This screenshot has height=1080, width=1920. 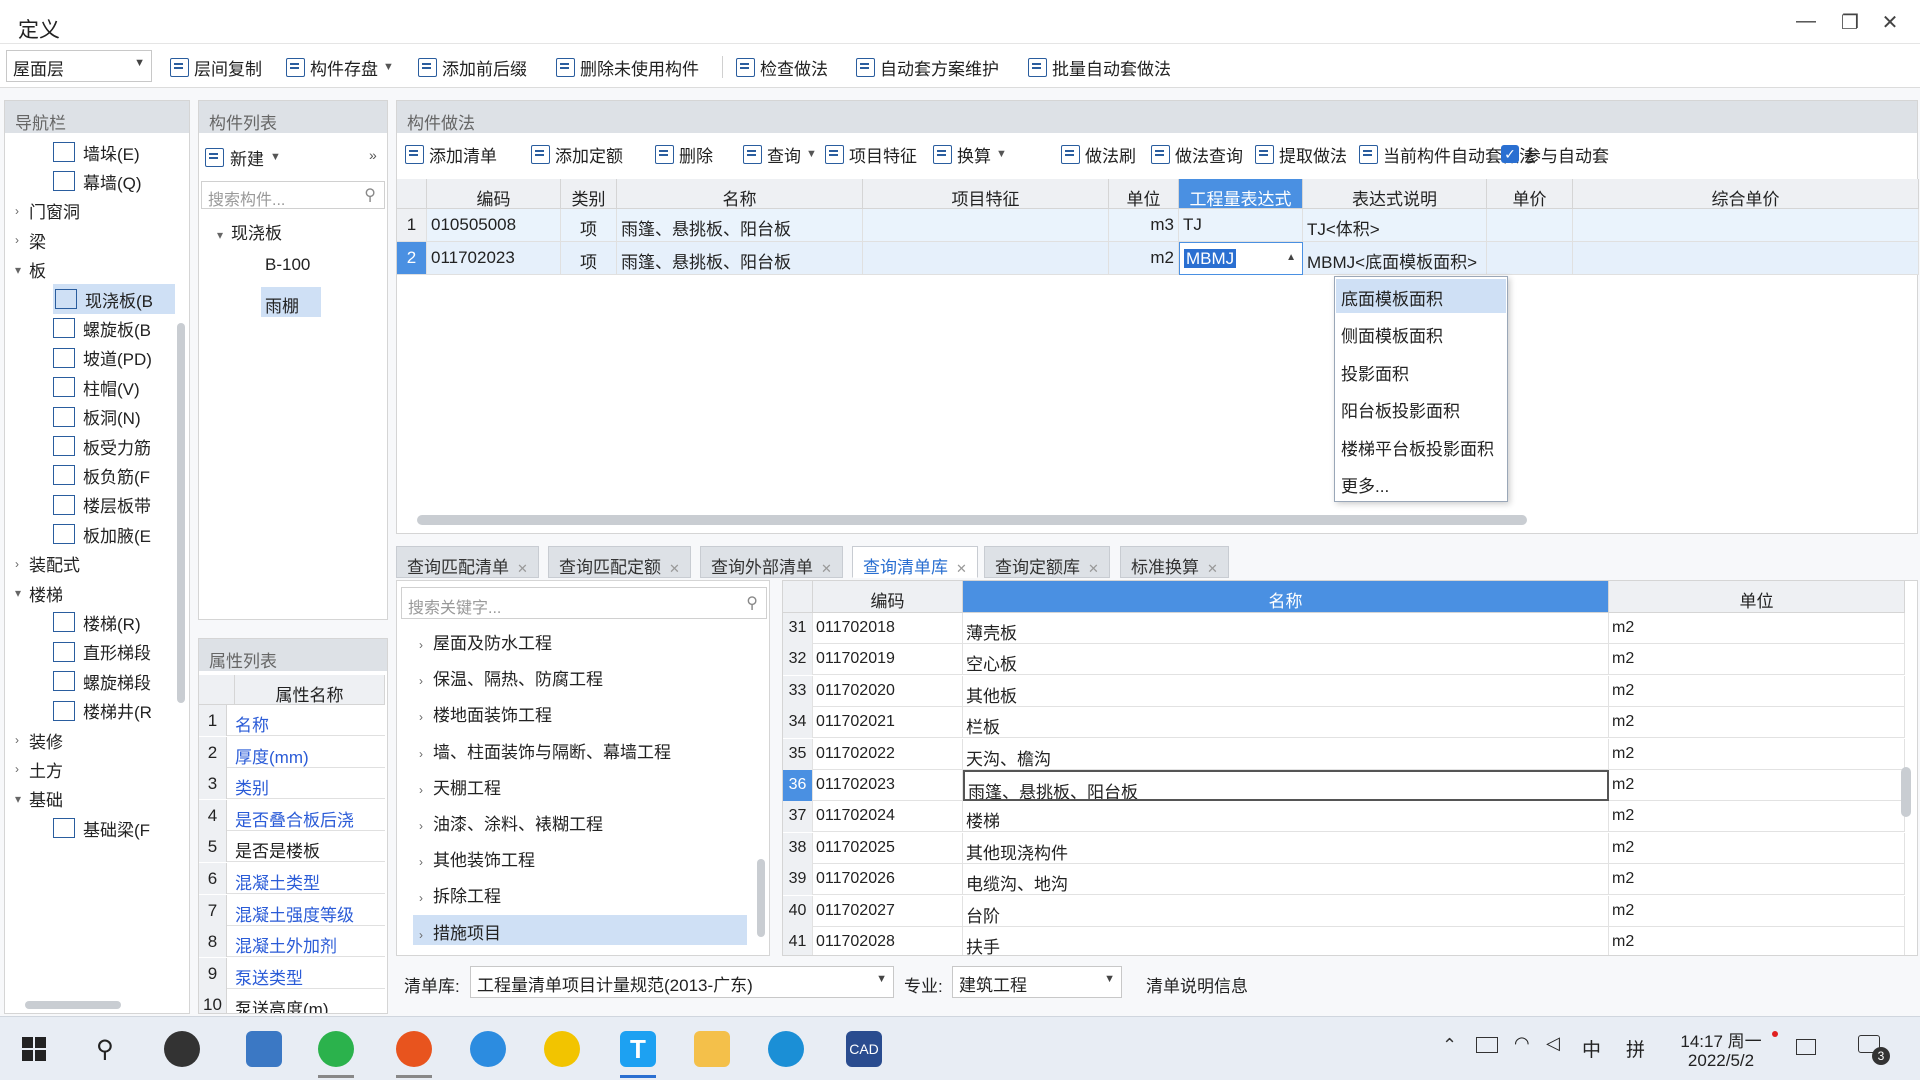 What do you see at coordinates (451, 154) in the screenshot?
I see `add-list-button: 添加清单` at bounding box center [451, 154].